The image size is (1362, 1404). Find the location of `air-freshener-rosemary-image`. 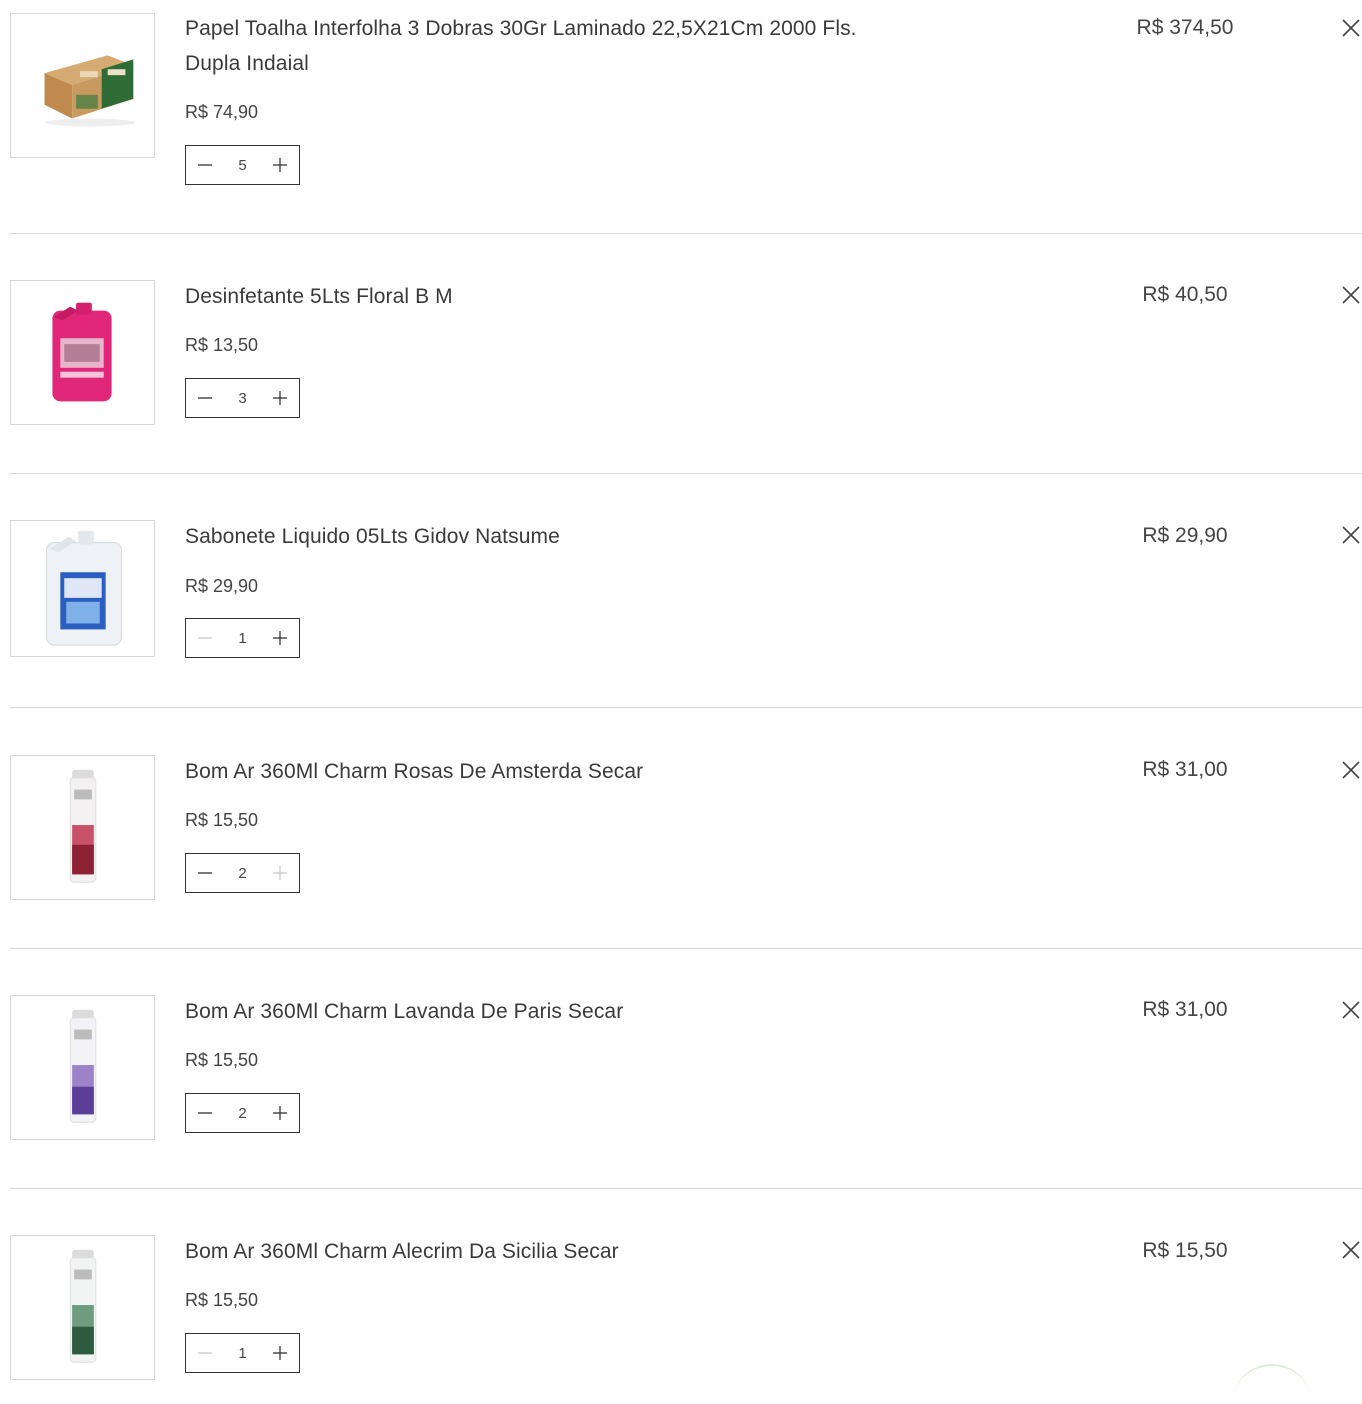

air-freshener-rosemary-image is located at coordinates (83, 1306).